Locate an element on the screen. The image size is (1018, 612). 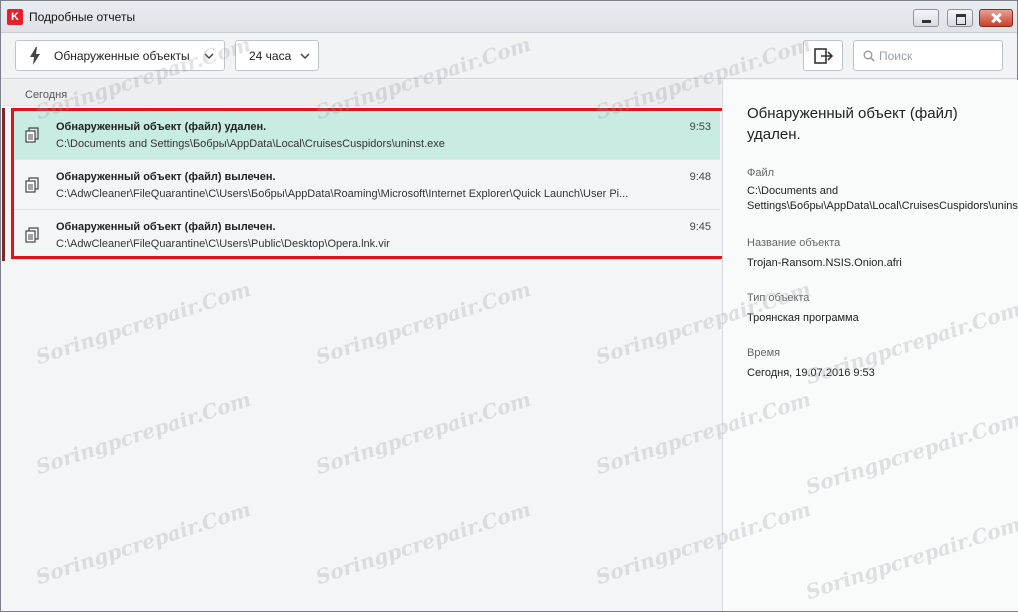
event-title: Обнаруженный объект (файл) удален. is located at coordinates (161, 127).